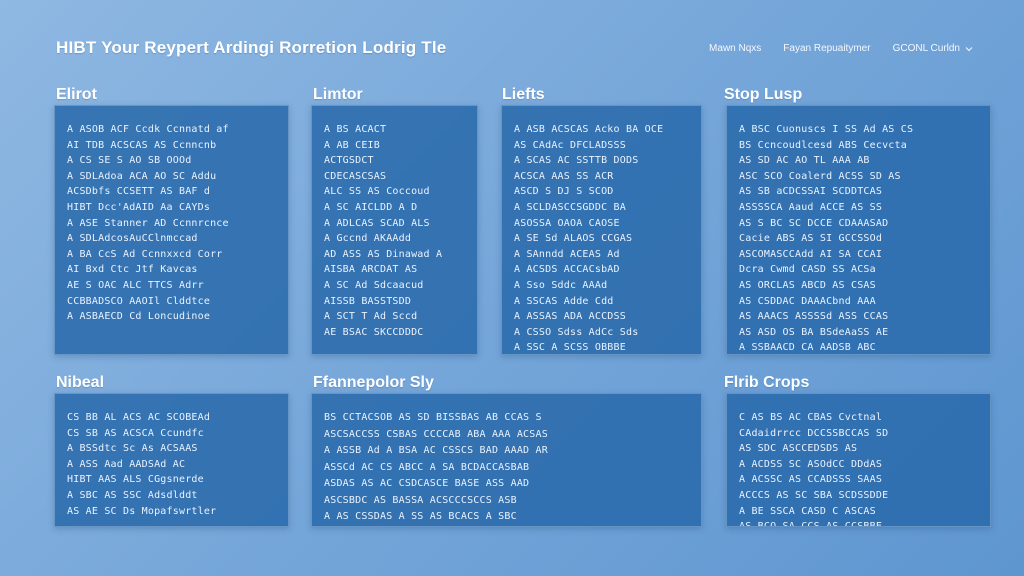 The height and width of the screenshot is (576, 1024). Describe the element at coordinates (573, 239) in the screenshot. I see `panel-text-line: A SE Sd ALAOS CCGAS` at that location.